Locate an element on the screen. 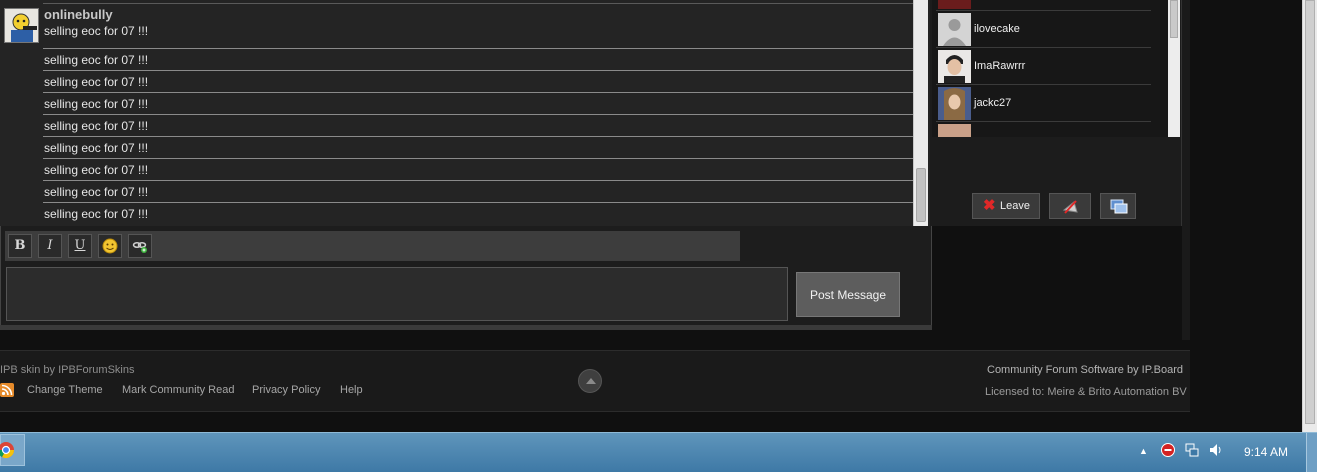 The image size is (1317, 472). megaphone-mute-icon is located at coordinates (1070, 207).